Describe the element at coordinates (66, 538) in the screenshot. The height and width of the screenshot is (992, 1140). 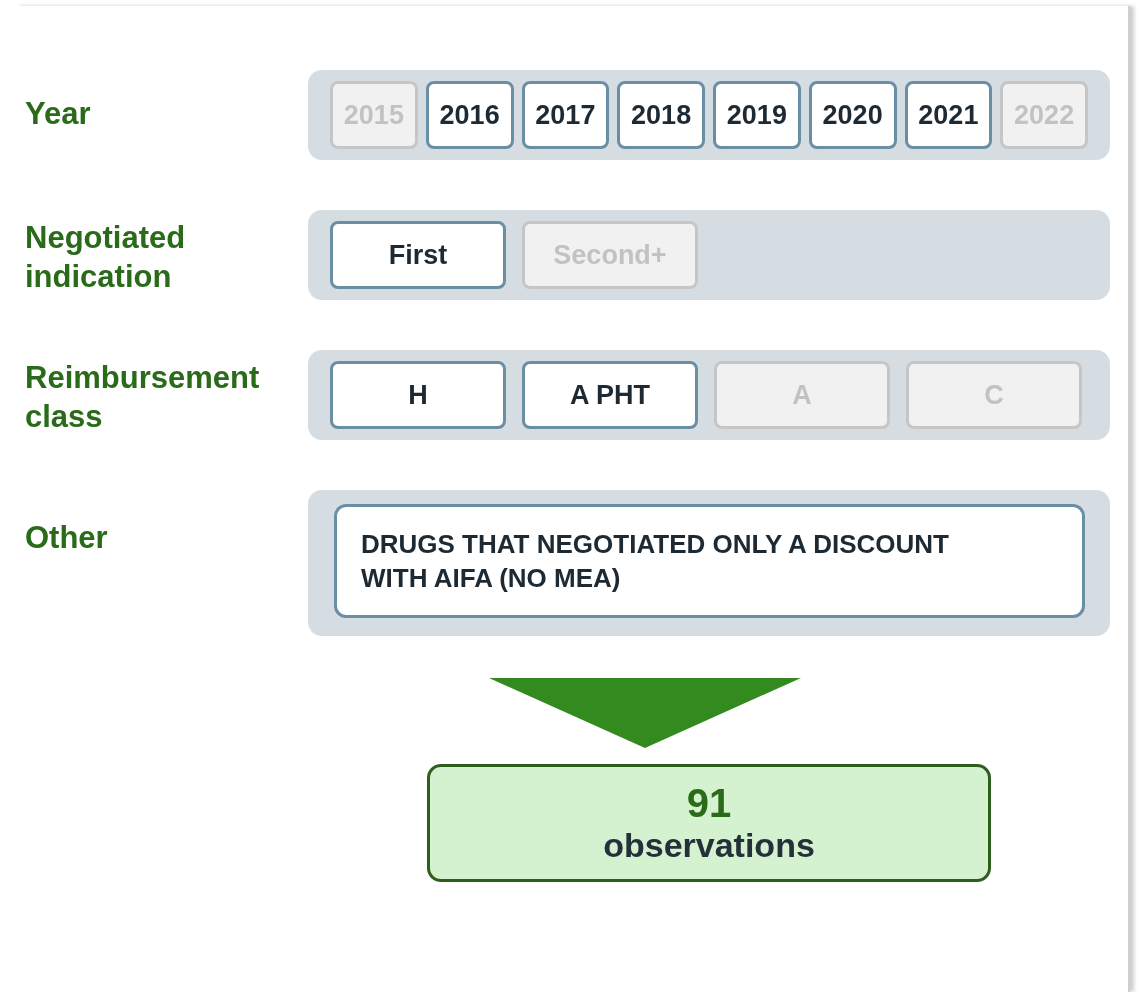
I see `filter-label: Other` at that location.